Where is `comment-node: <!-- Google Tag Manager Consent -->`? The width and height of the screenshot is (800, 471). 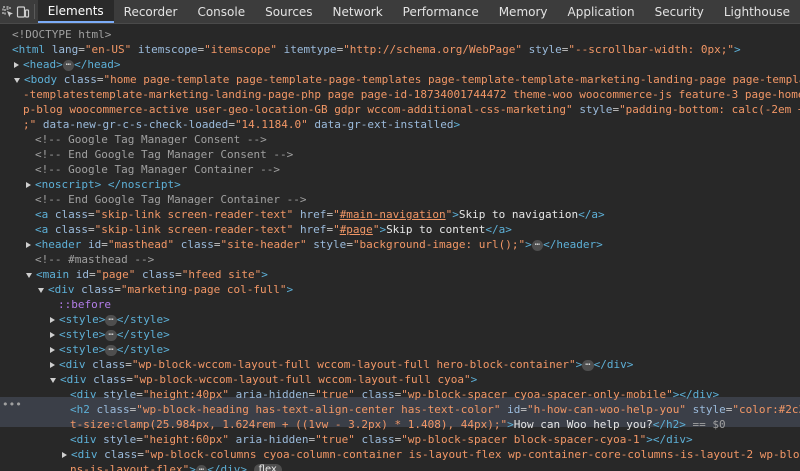 comment-node: <!-- Google Tag Manager Consent --> is located at coordinates (151, 139).